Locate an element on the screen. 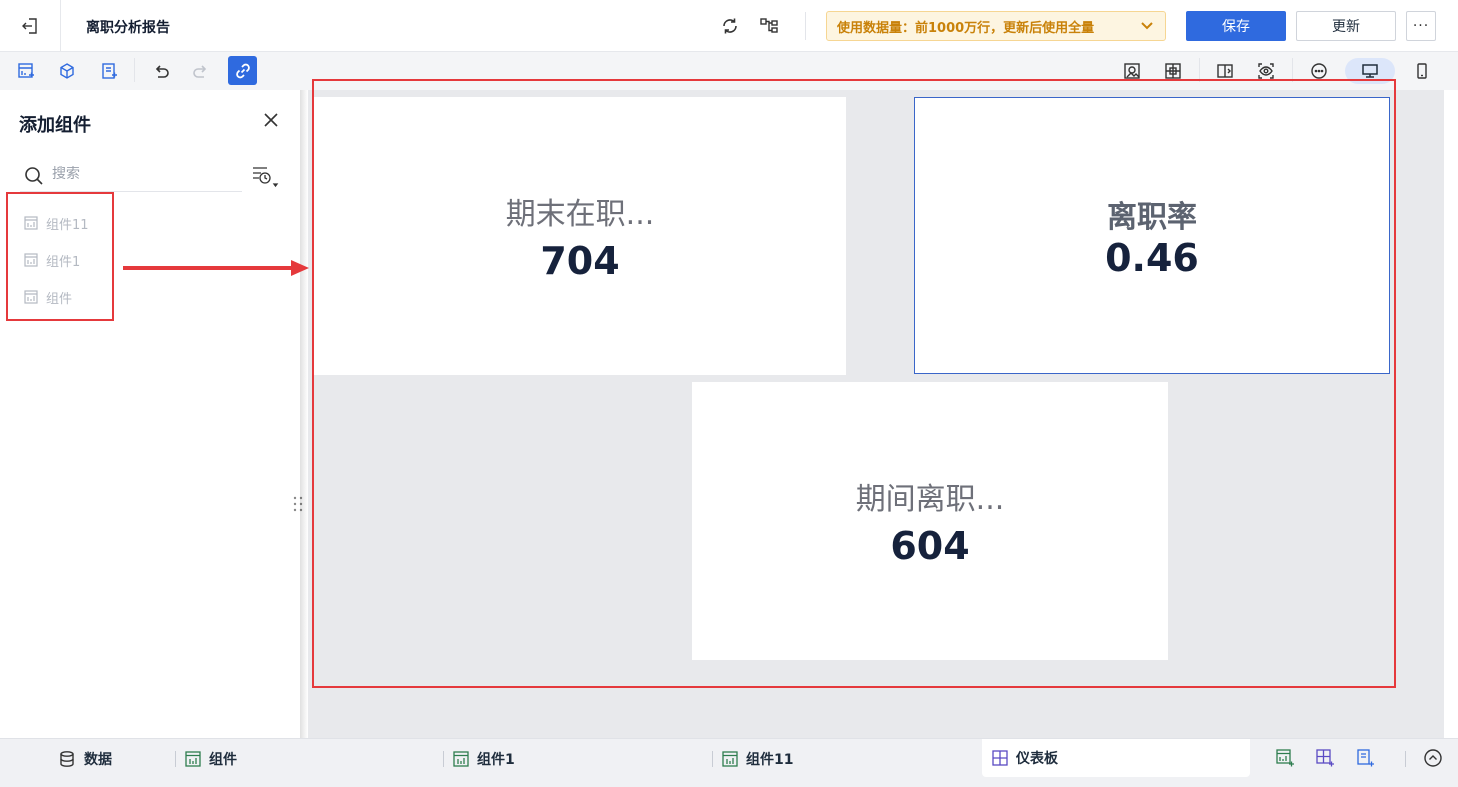  tab-label: 组件1 is located at coordinates (496, 760).